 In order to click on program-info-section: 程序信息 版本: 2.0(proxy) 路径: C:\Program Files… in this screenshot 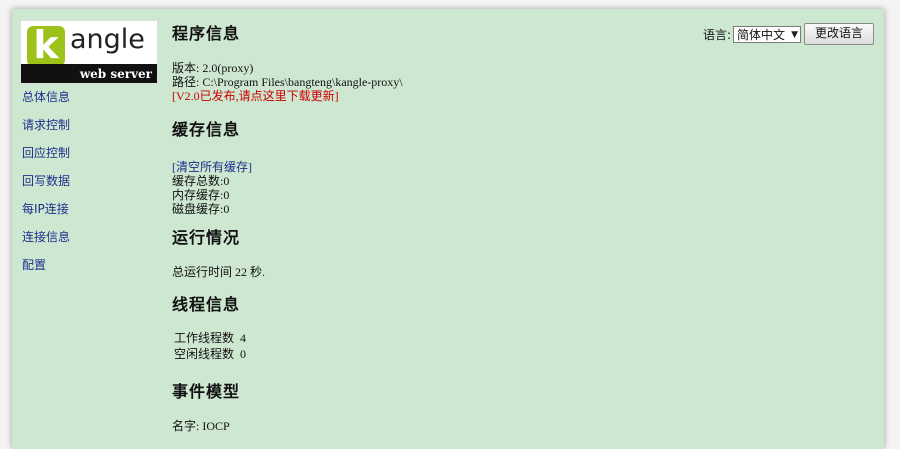, I will do `click(287, 61)`.